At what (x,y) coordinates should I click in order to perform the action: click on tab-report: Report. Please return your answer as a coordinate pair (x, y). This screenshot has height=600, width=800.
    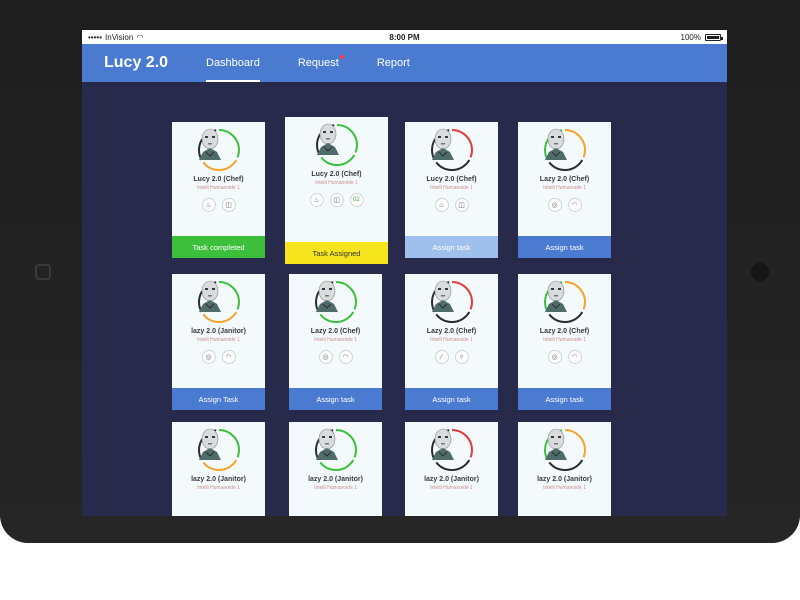
    Looking at the image, I should click on (393, 63).